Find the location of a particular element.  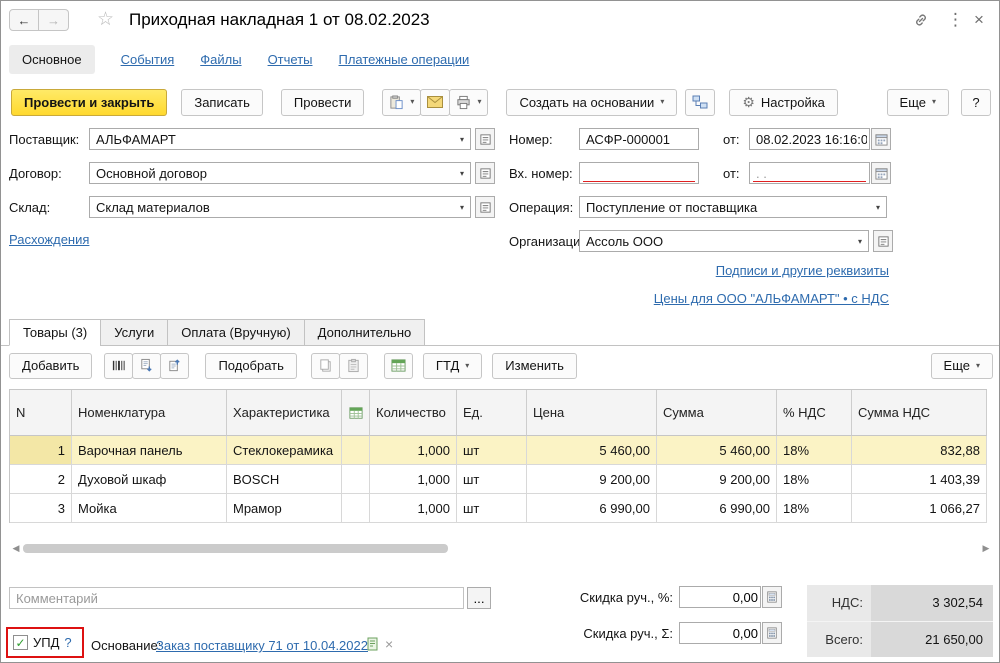

cell-characteristic: Мрамор is located at coordinates (284, 508).